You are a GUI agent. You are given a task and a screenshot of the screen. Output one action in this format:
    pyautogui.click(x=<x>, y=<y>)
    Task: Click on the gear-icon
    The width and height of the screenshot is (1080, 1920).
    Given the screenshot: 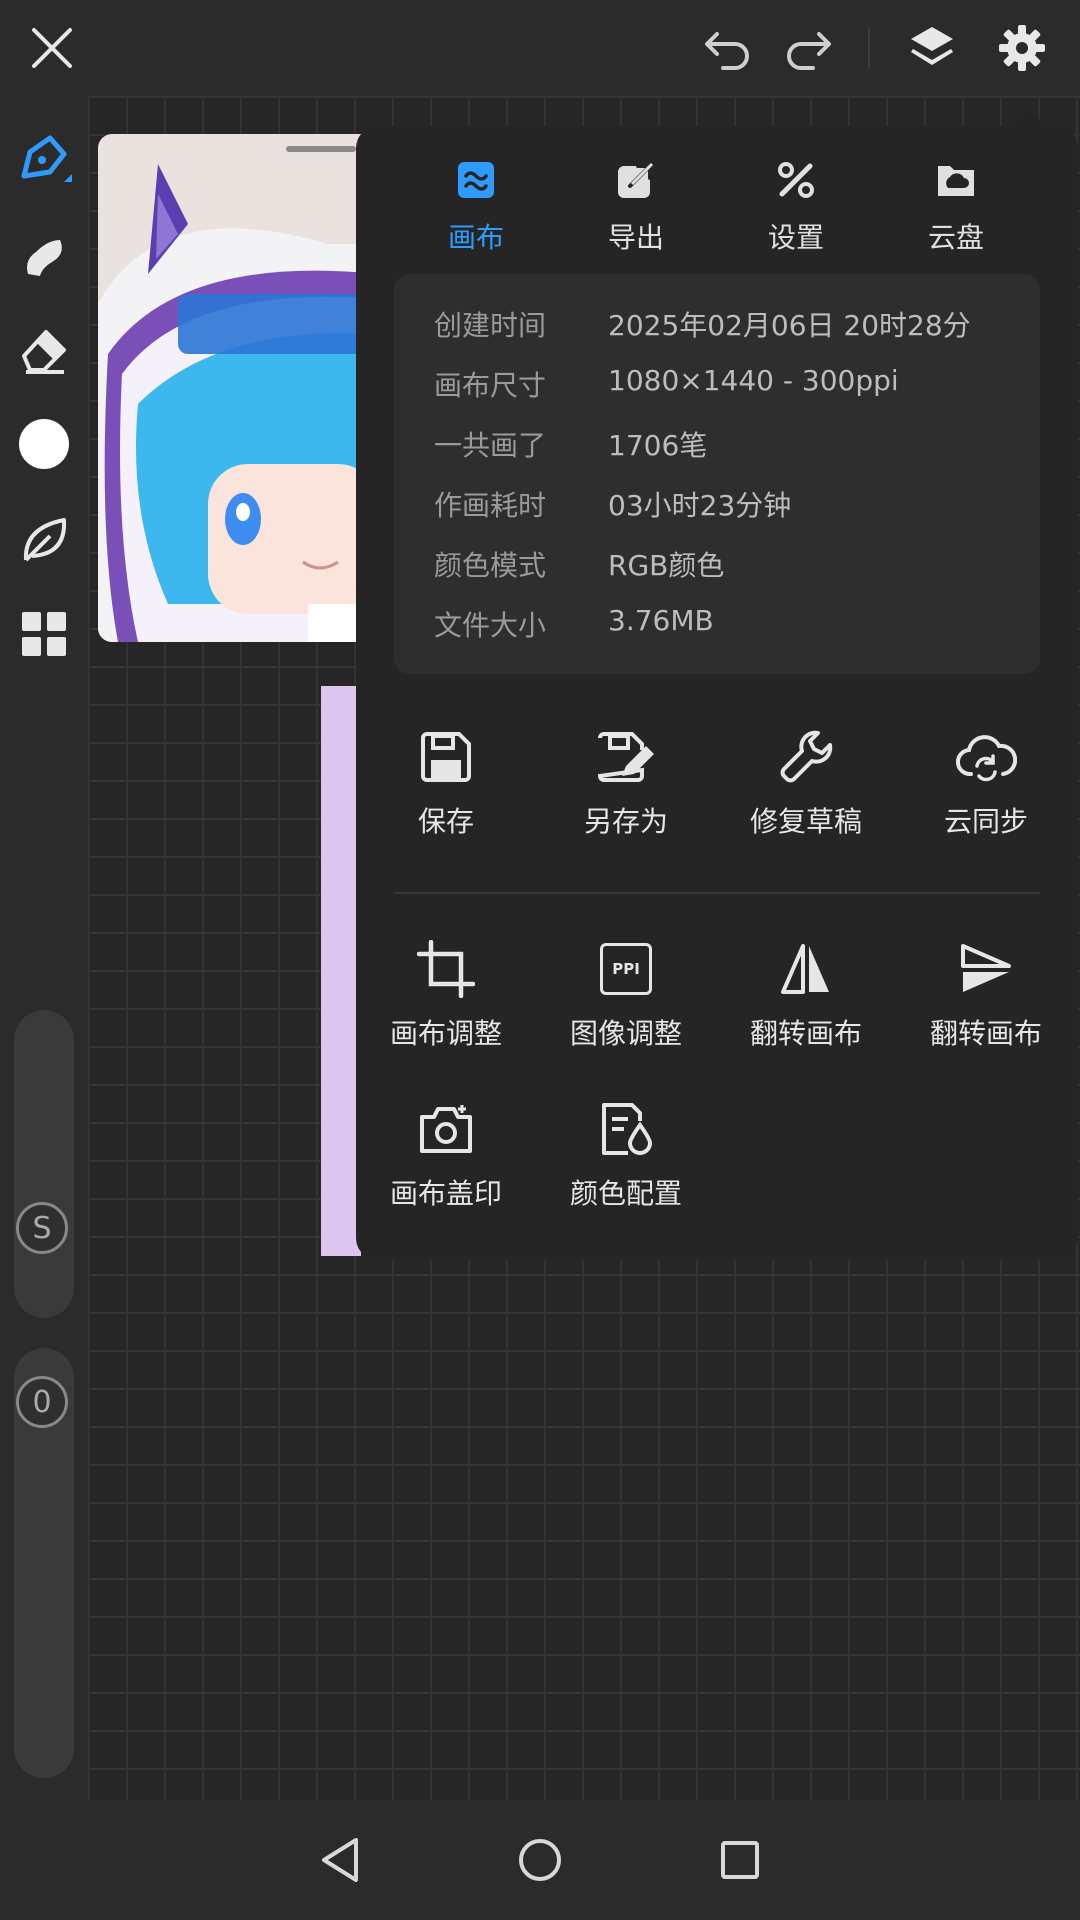 What is the action you would take?
    pyautogui.click(x=1022, y=48)
    